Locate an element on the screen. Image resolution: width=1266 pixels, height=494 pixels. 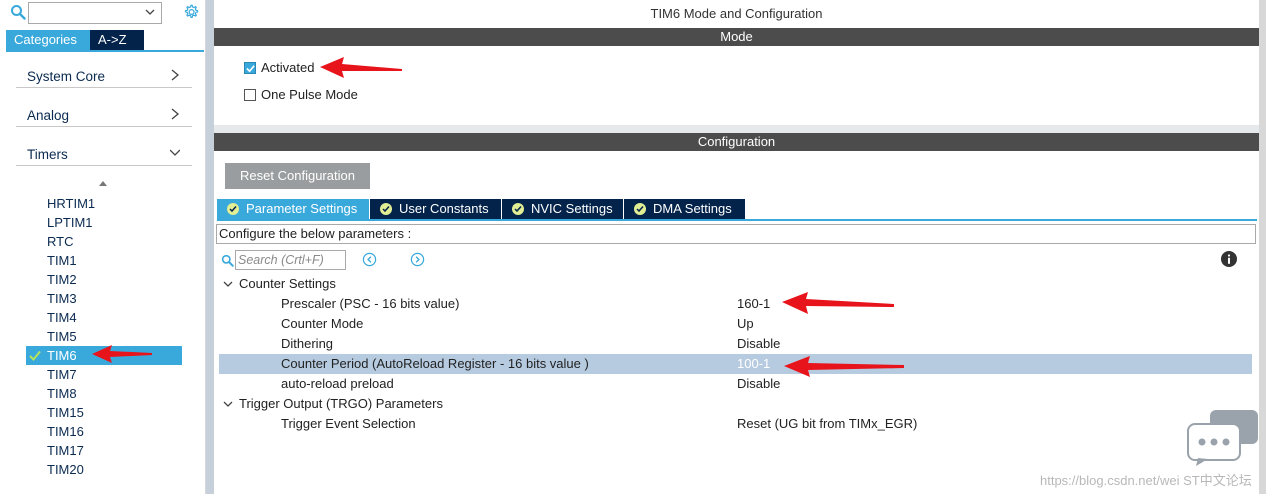
parameter-name: Prescaler (PSC - 16 bits value) is located at coordinates (370, 303).